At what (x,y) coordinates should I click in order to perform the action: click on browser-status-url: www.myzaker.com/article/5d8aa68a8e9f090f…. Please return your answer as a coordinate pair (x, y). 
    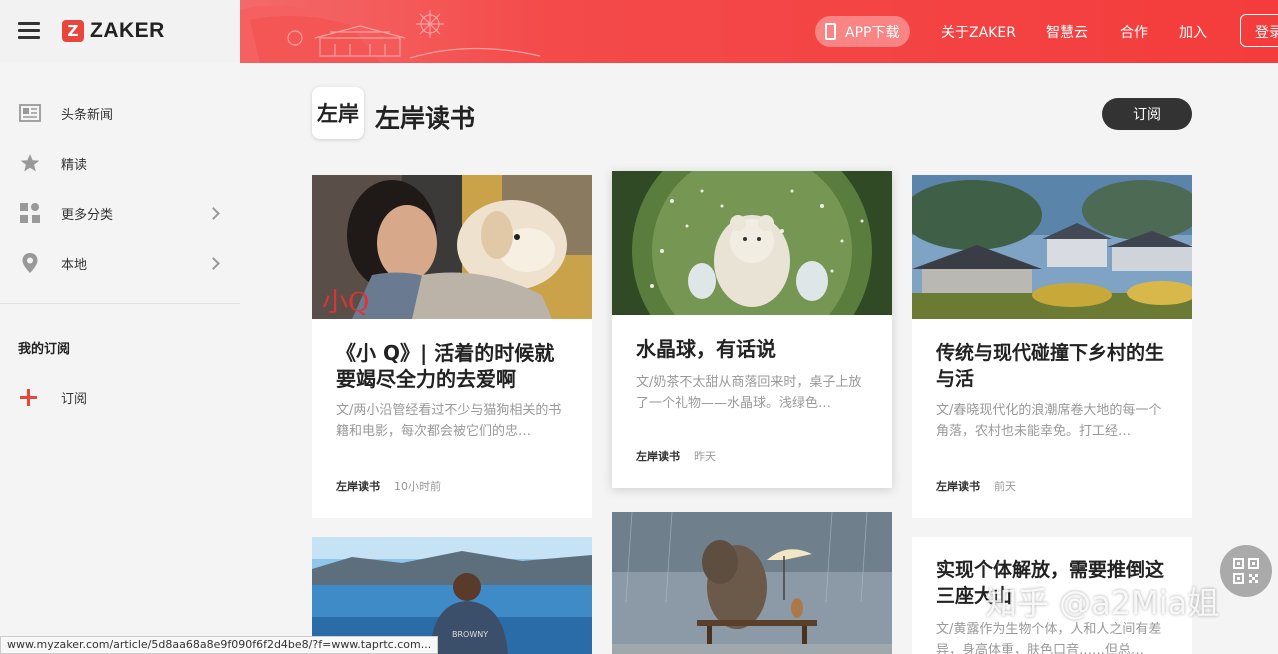
    Looking at the image, I should click on (219, 645).